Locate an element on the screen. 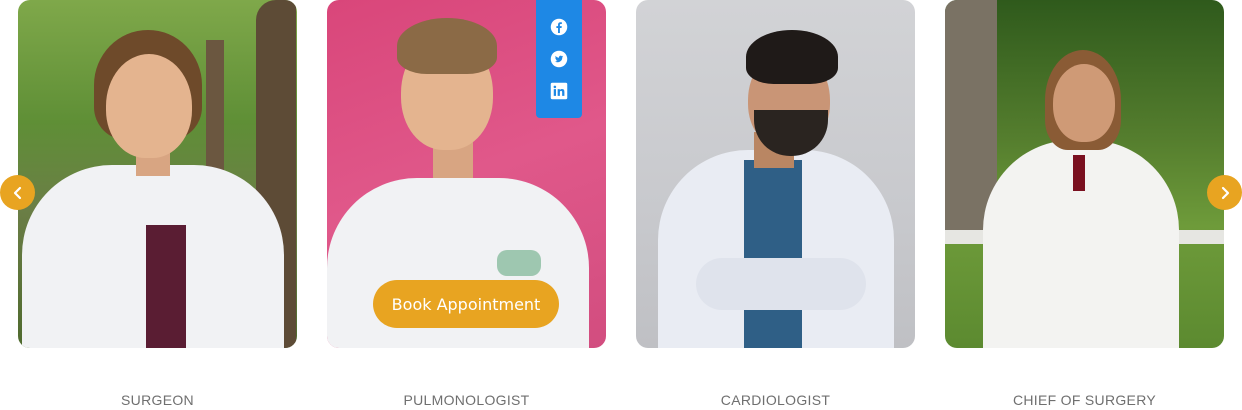 The height and width of the screenshot is (410, 1242). carousel-prev-button is located at coordinates (17, 192).